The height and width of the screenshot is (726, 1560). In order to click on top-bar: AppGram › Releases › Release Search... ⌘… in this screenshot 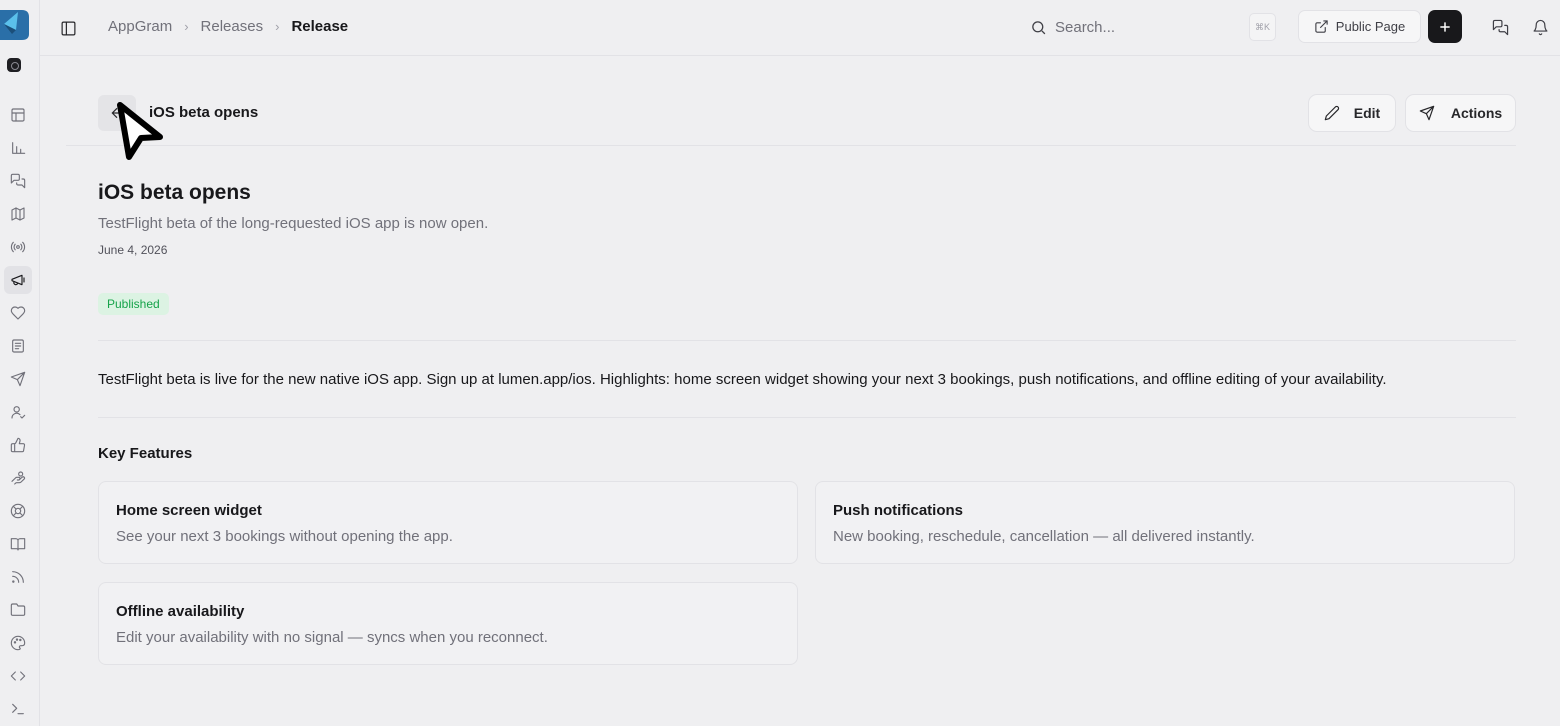, I will do `click(800, 28)`.